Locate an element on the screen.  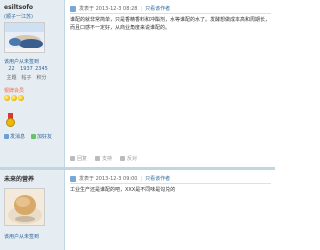
add-friend-icon is located at coordinates (34, 136).